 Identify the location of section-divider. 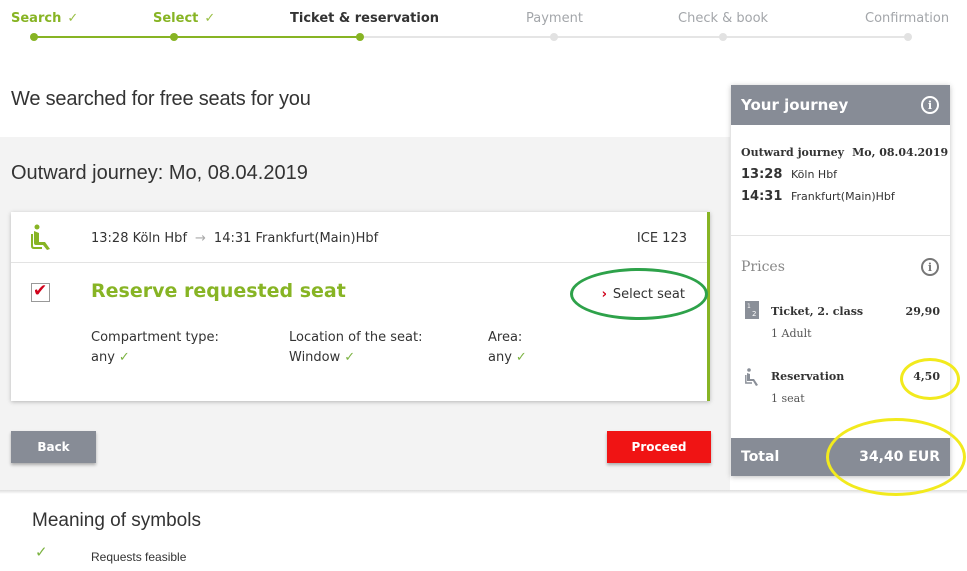
(483, 492).